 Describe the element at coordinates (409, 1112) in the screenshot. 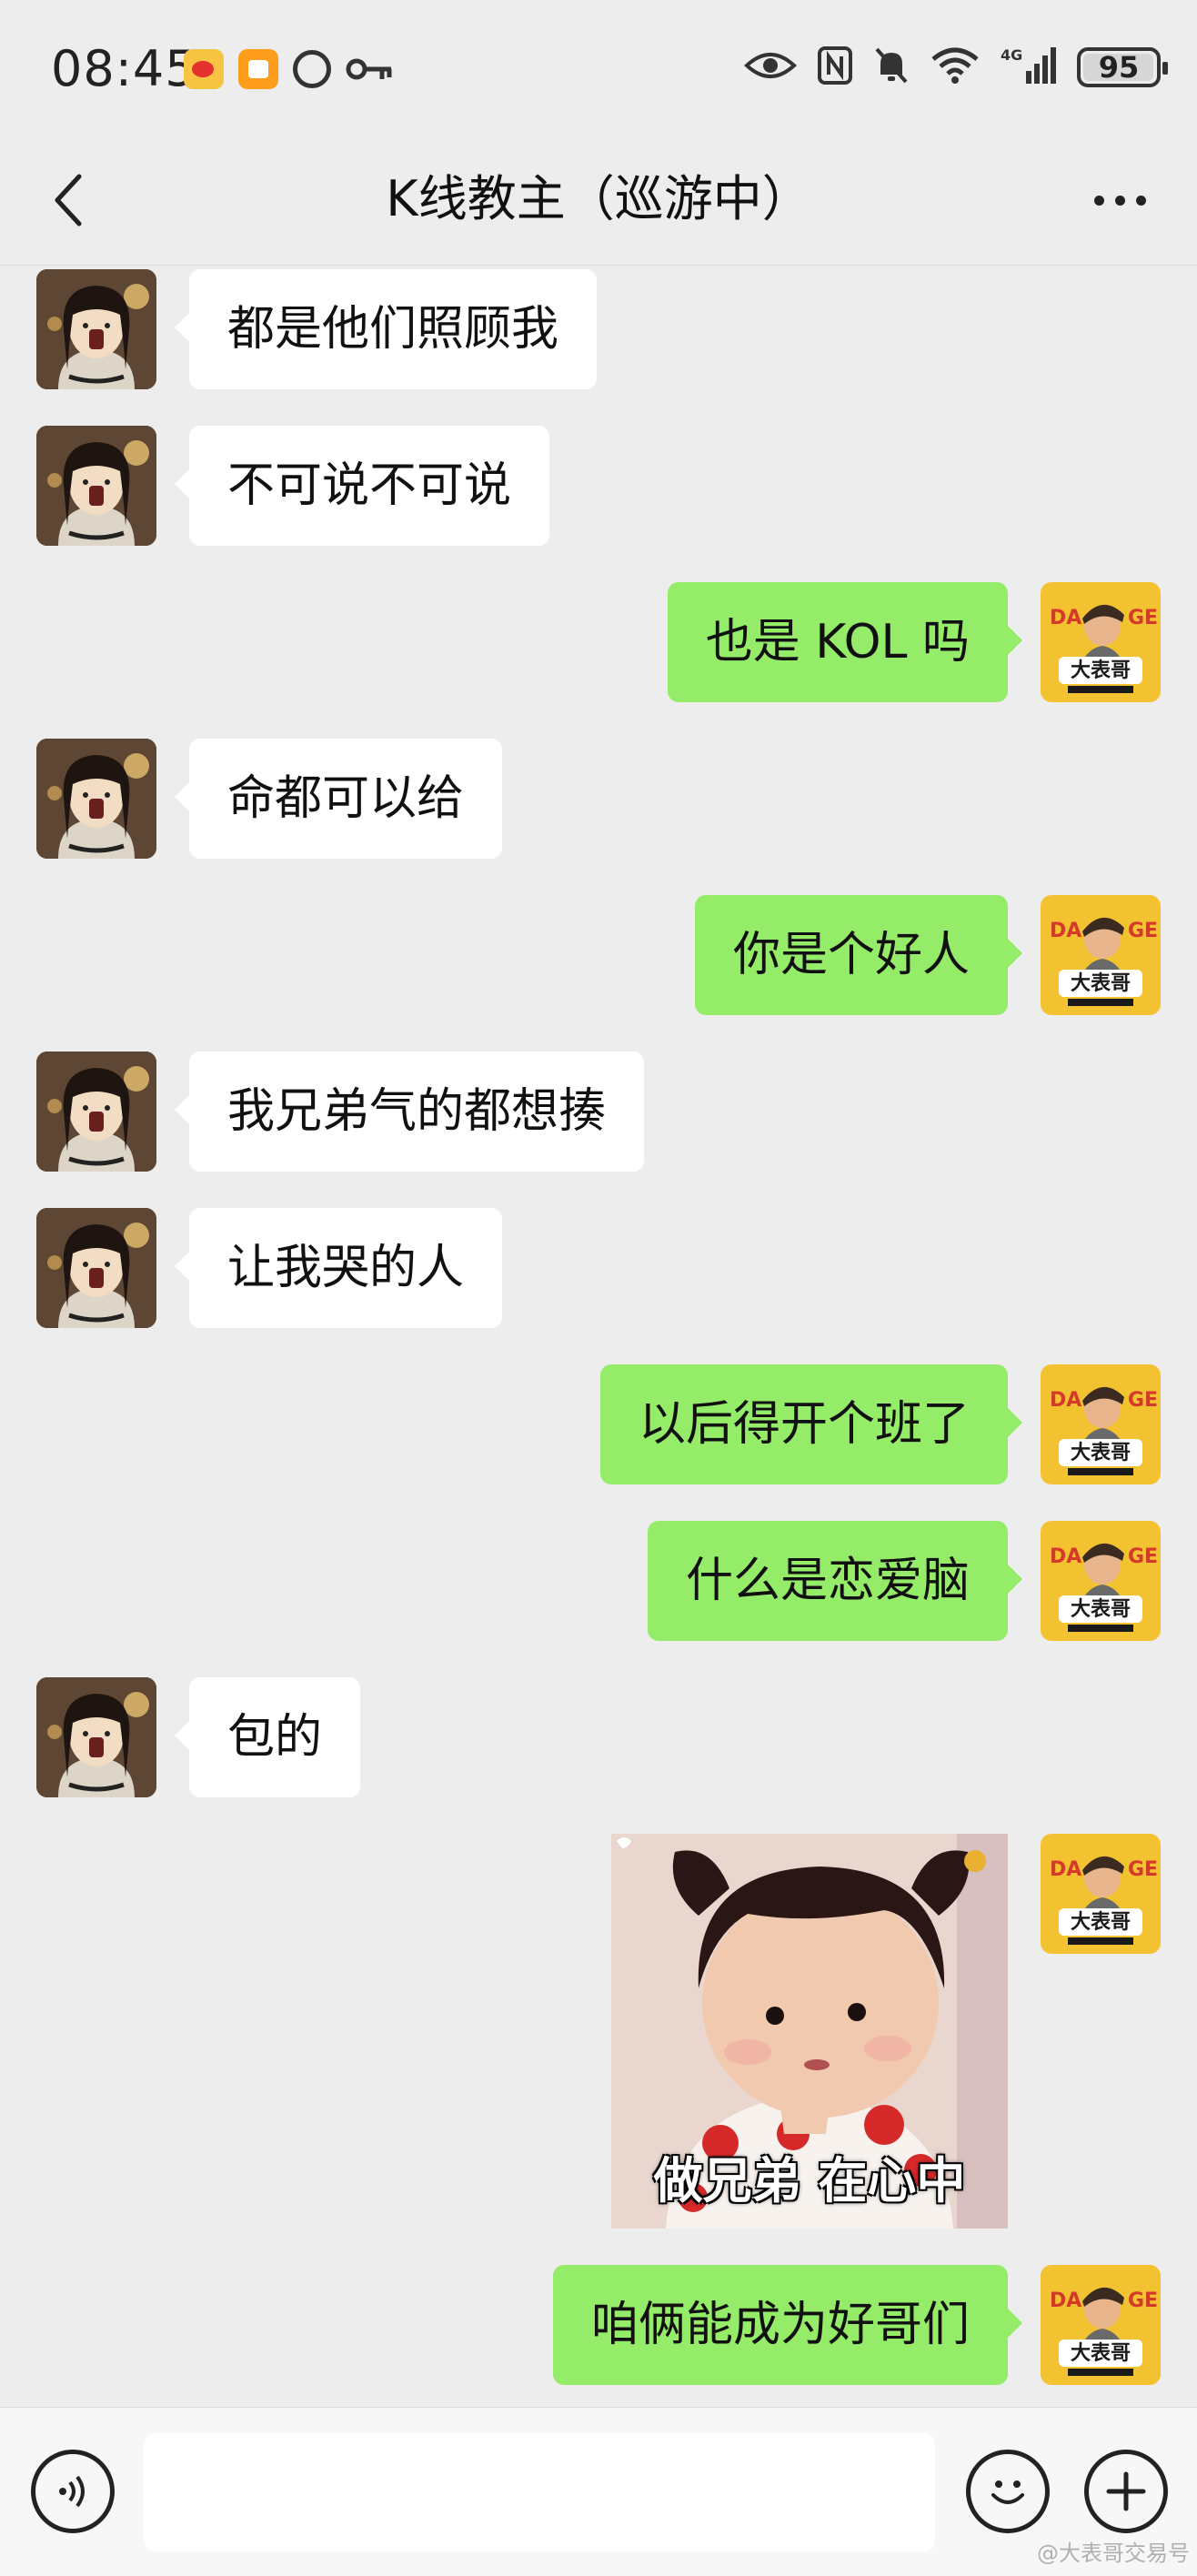

I see `message-bubble: 我兄弟气的都想揍` at that location.